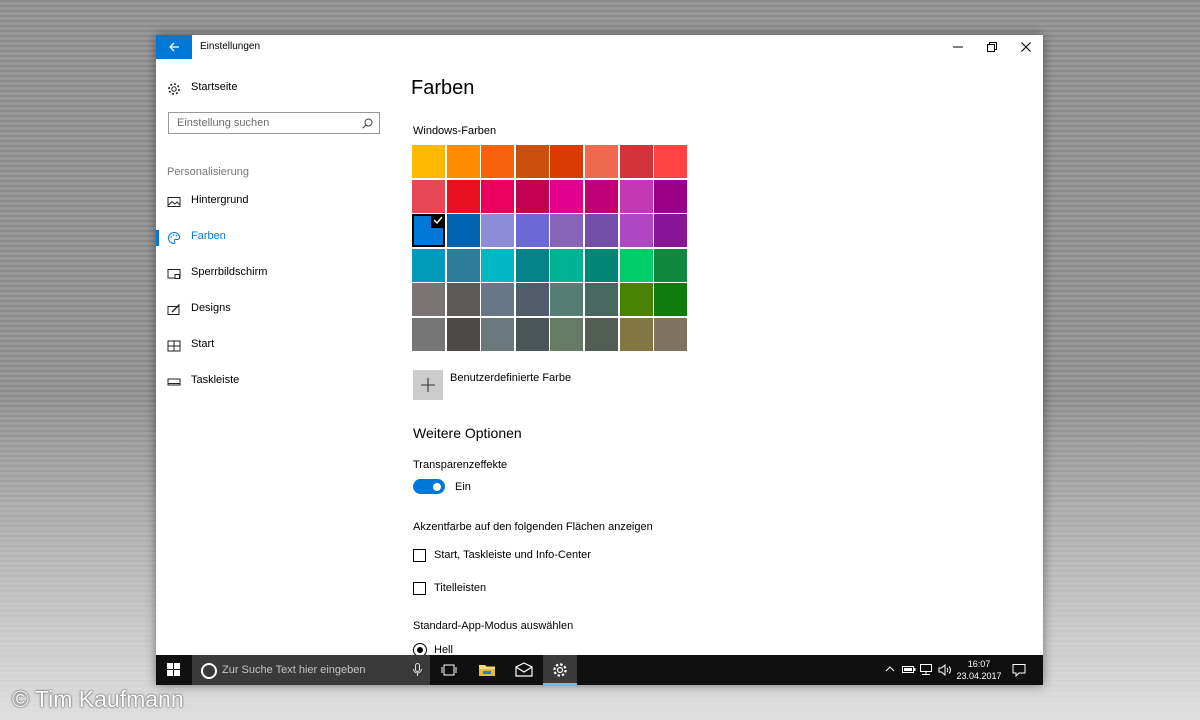 The height and width of the screenshot is (720, 1200). What do you see at coordinates (428, 230) in the screenshot?
I see `color-swatch-selected` at bounding box center [428, 230].